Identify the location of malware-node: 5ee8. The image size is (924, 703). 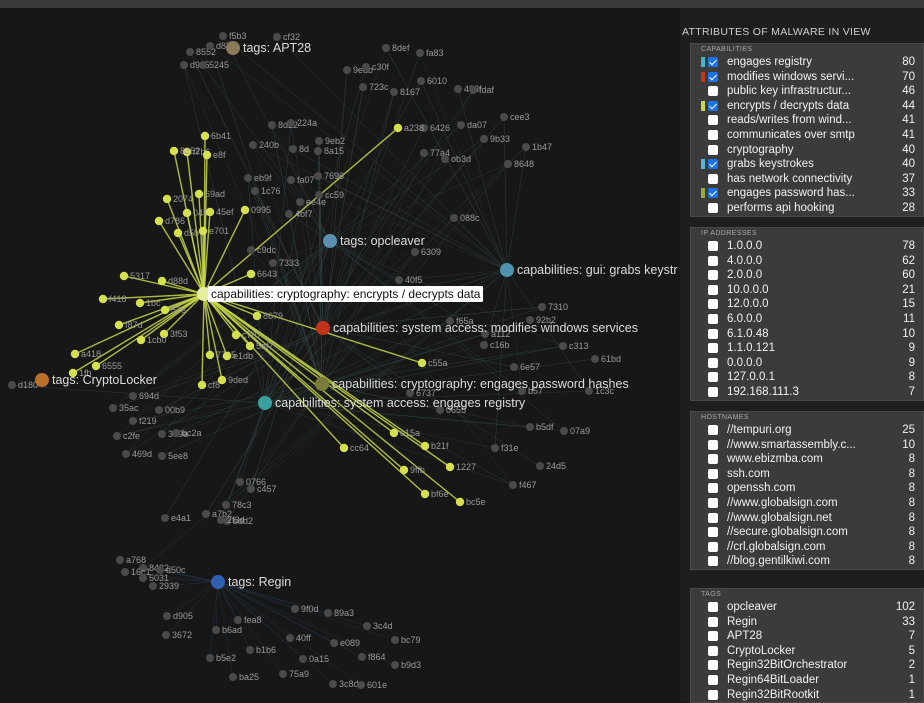
(173, 456).